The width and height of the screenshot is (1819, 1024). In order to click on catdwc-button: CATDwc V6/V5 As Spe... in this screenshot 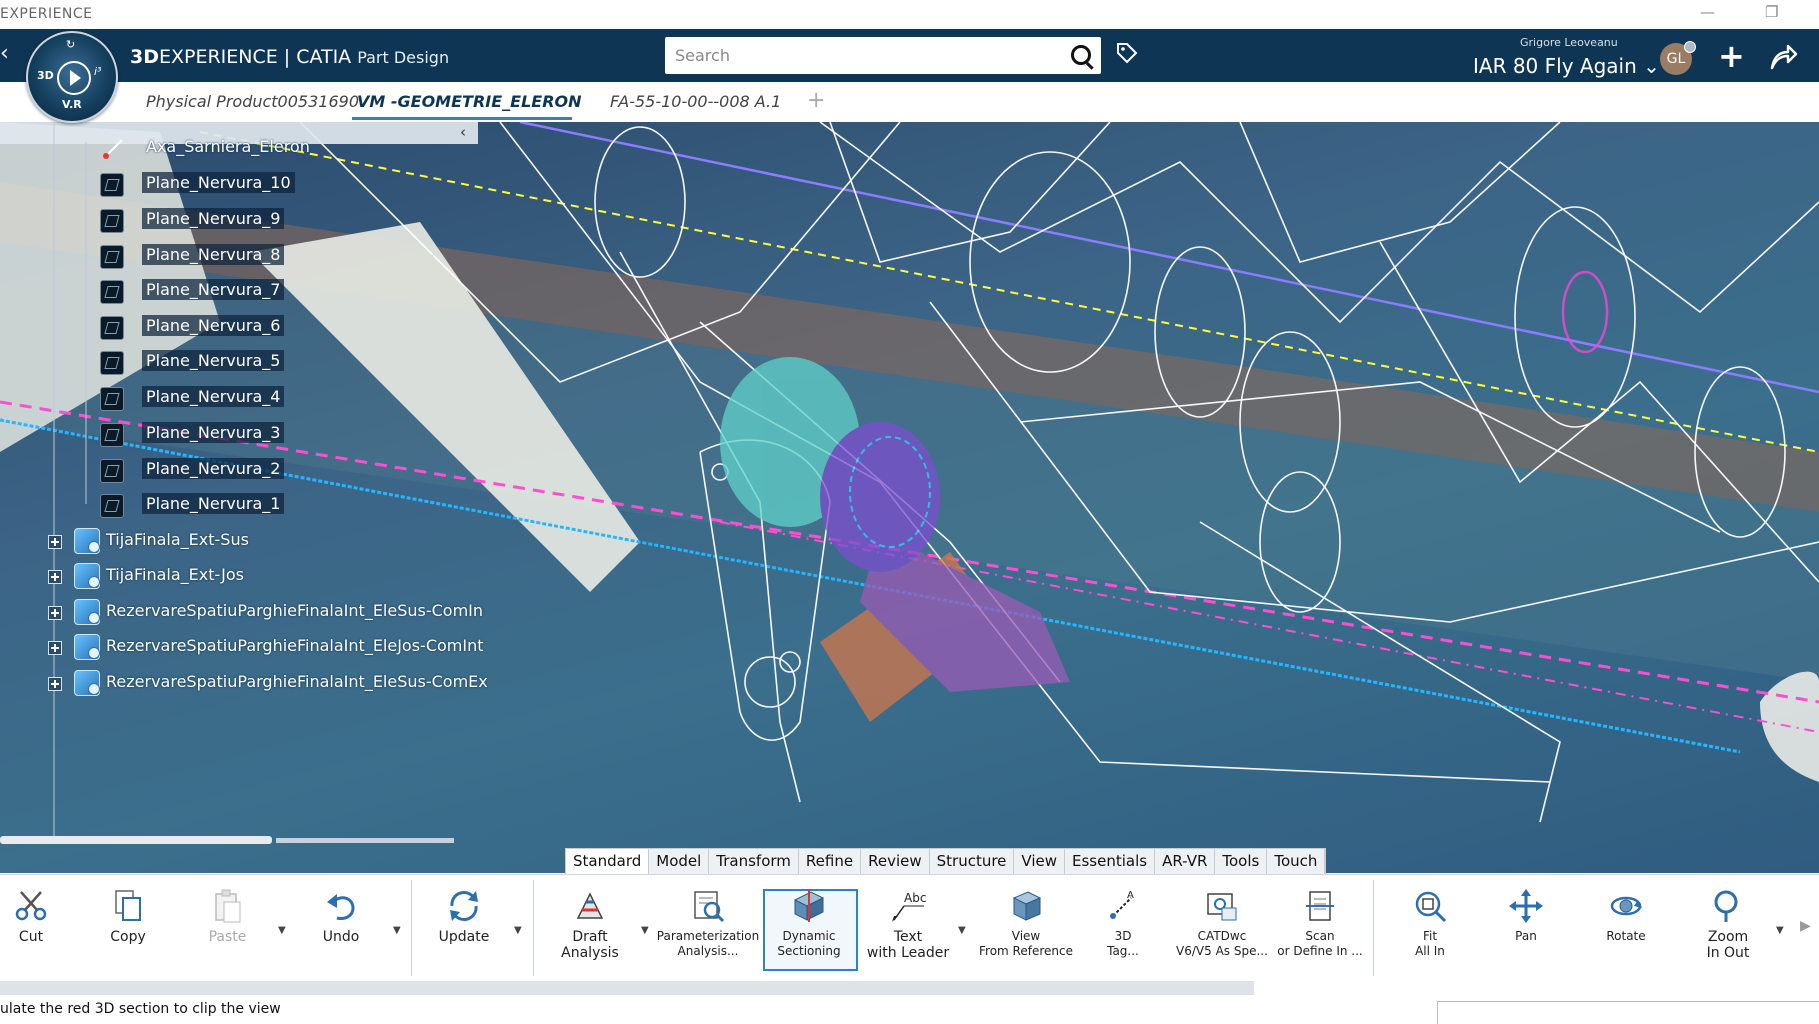, I will do `click(1222, 923)`.